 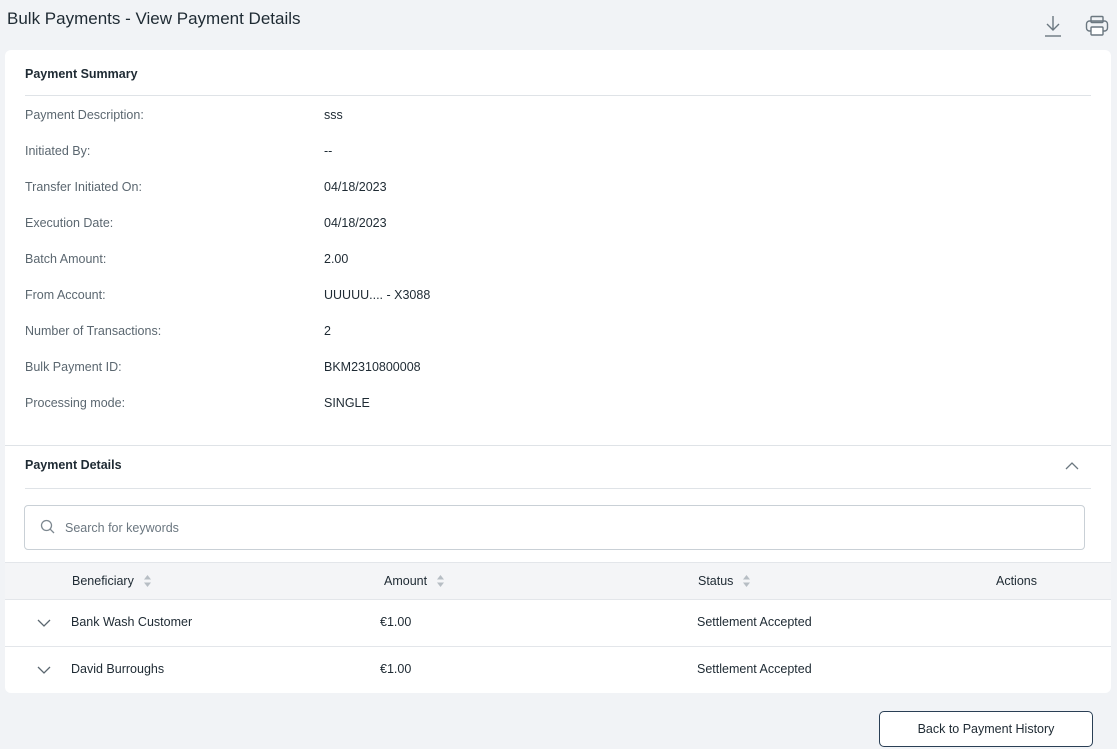 What do you see at coordinates (327, 331) in the screenshot?
I see `summary-value: 2` at bounding box center [327, 331].